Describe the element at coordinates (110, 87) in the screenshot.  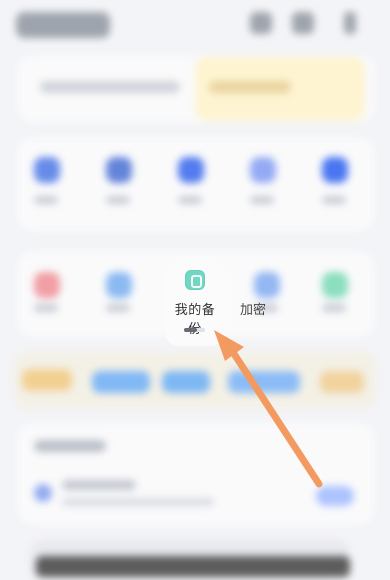
I see `top-card-text` at that location.